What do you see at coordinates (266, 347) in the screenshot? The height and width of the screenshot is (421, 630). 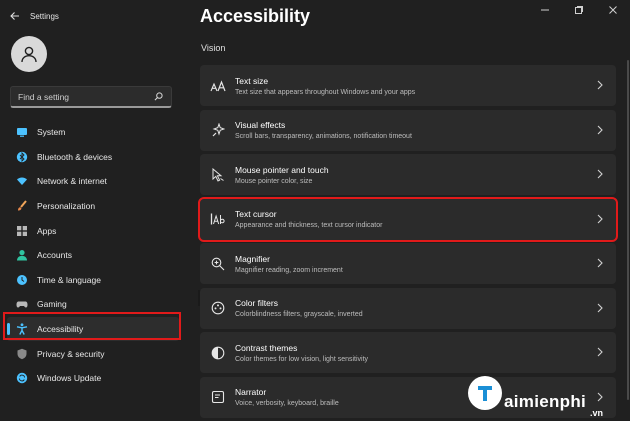 I see `card-title: Contrast themes` at bounding box center [266, 347].